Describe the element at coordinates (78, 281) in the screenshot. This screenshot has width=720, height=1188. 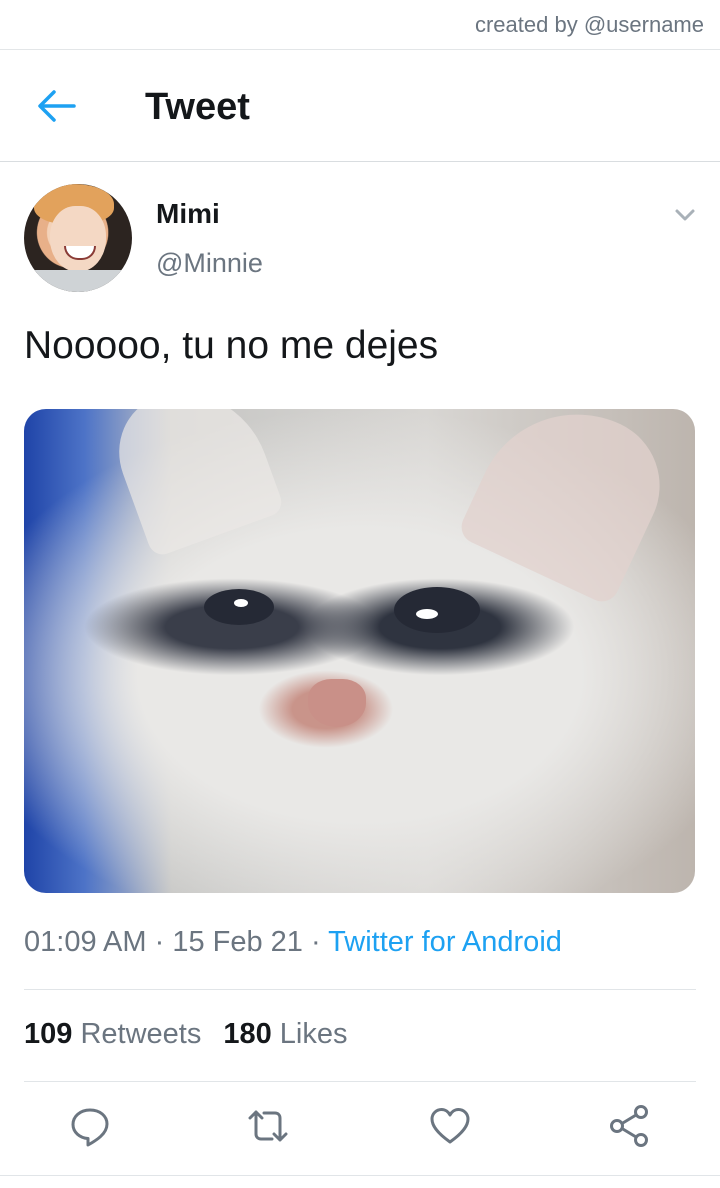
I see `avatar-shirt` at that location.